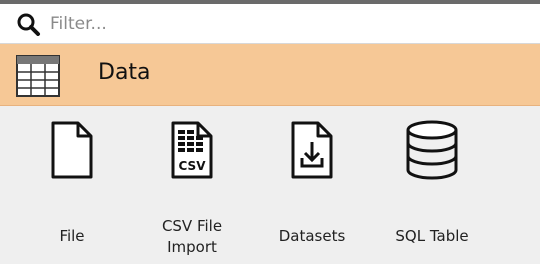 This screenshot has width=540, height=264. I want to click on widget-label: CSV File Import, so click(192, 236).